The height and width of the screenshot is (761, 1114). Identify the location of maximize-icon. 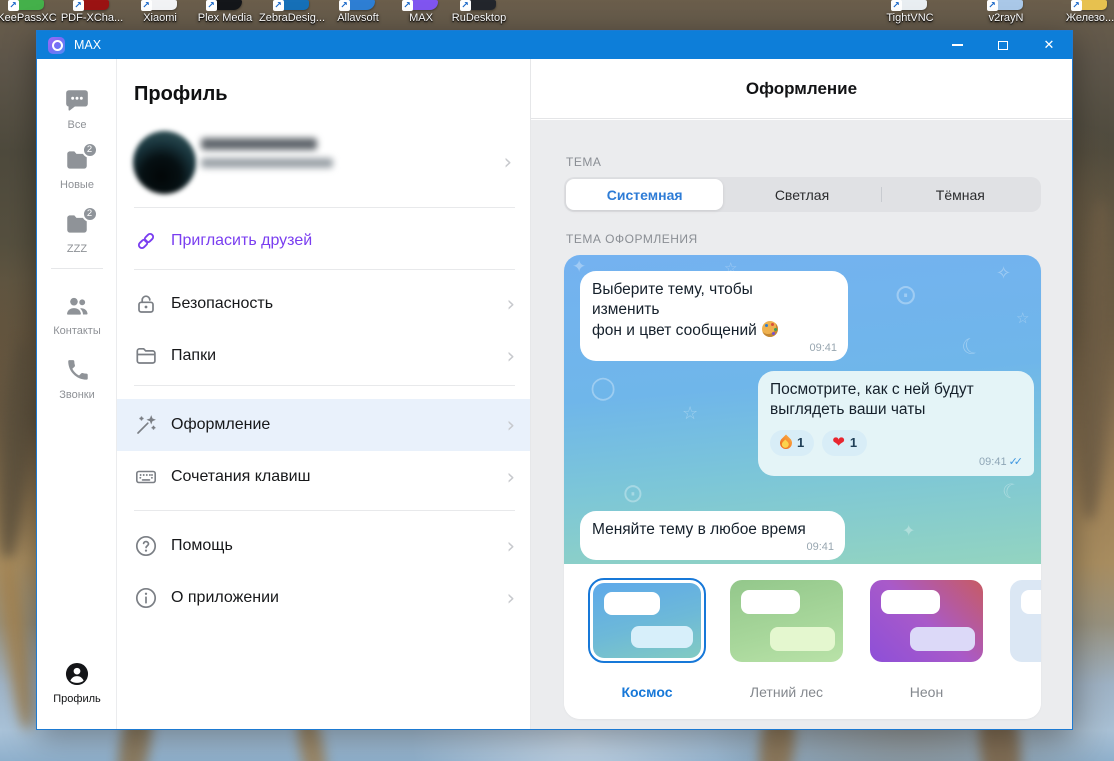
(1003, 45).